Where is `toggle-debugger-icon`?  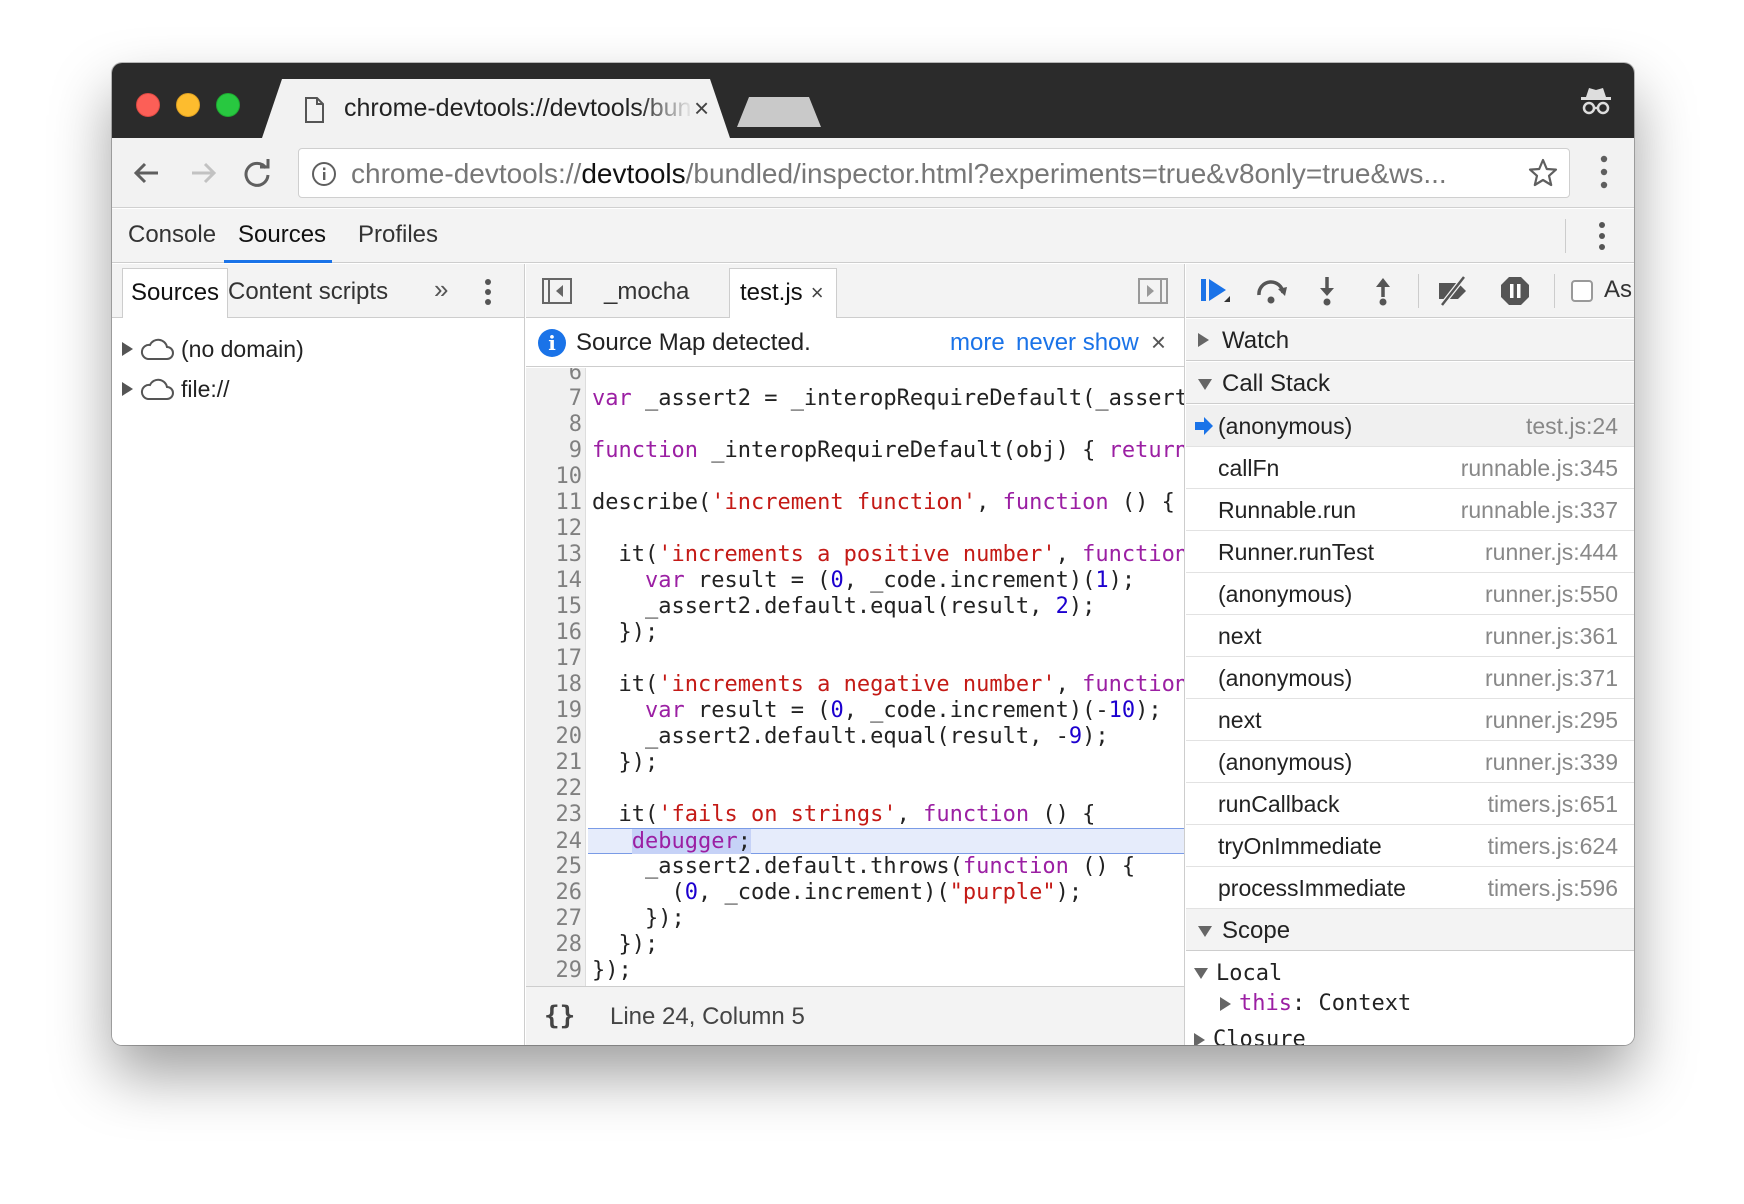 toggle-debugger-icon is located at coordinates (1153, 291).